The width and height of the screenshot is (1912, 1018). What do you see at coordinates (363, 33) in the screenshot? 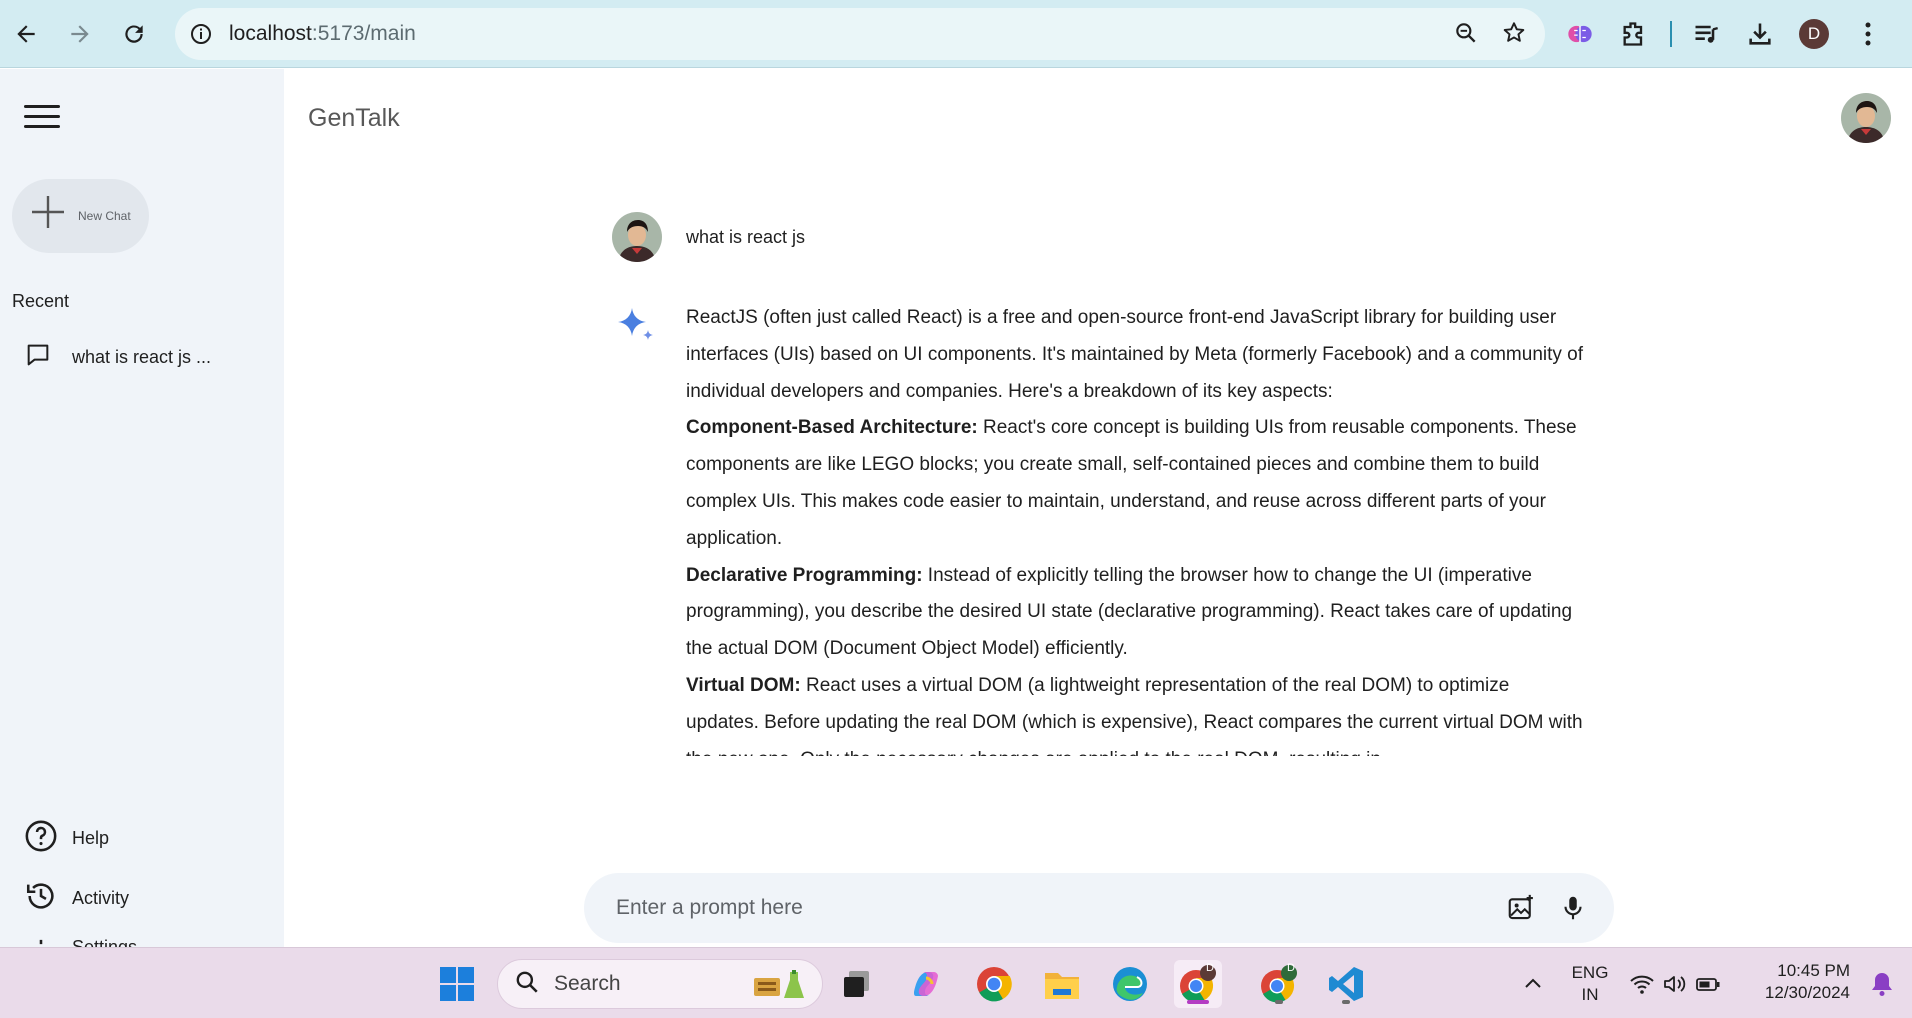
I see `url-path: :5173/main` at bounding box center [363, 33].